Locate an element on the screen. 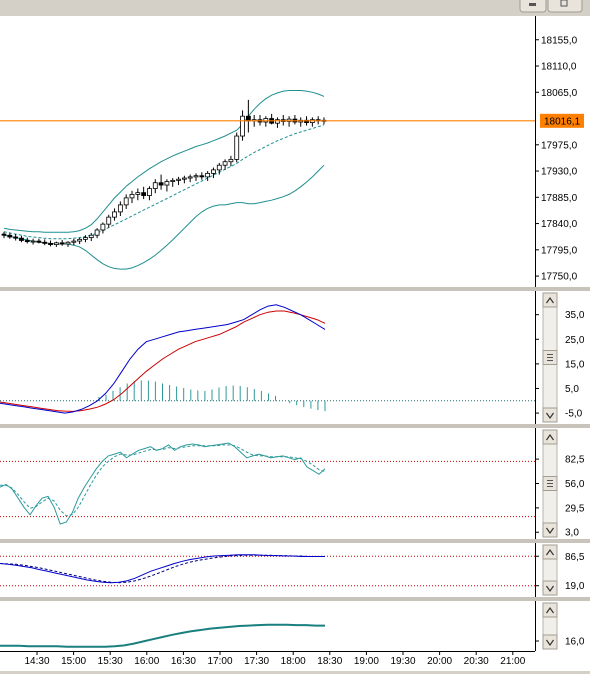 The height and width of the screenshot is (674, 590). price-tick-label: 17885,0 is located at coordinates (559, 198).